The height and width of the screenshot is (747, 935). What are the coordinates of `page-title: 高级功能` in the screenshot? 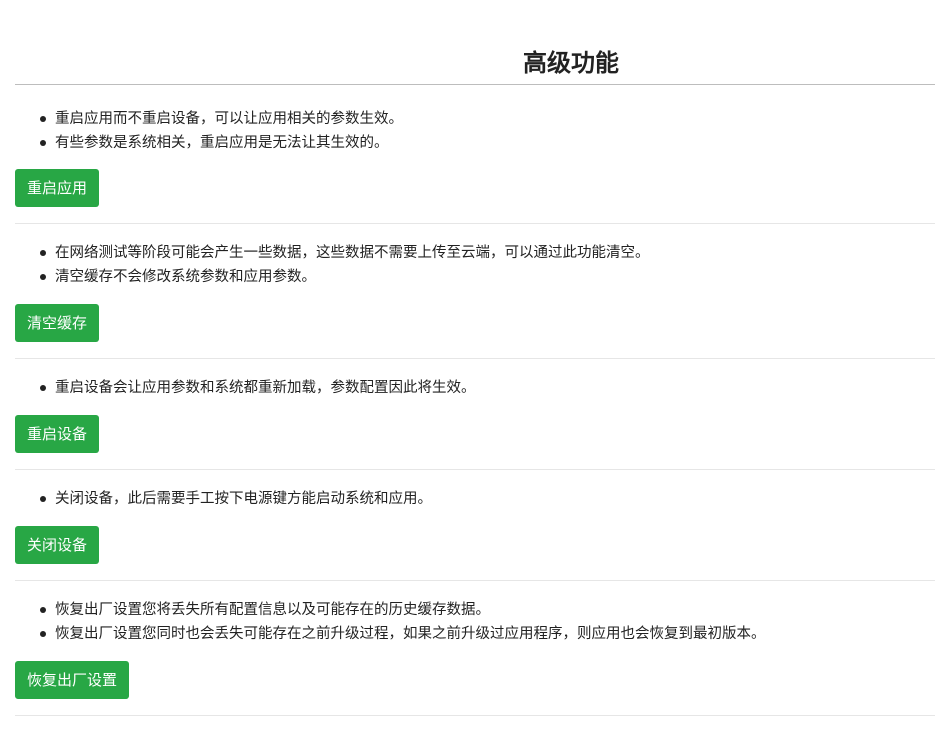 It's located at (571, 63).